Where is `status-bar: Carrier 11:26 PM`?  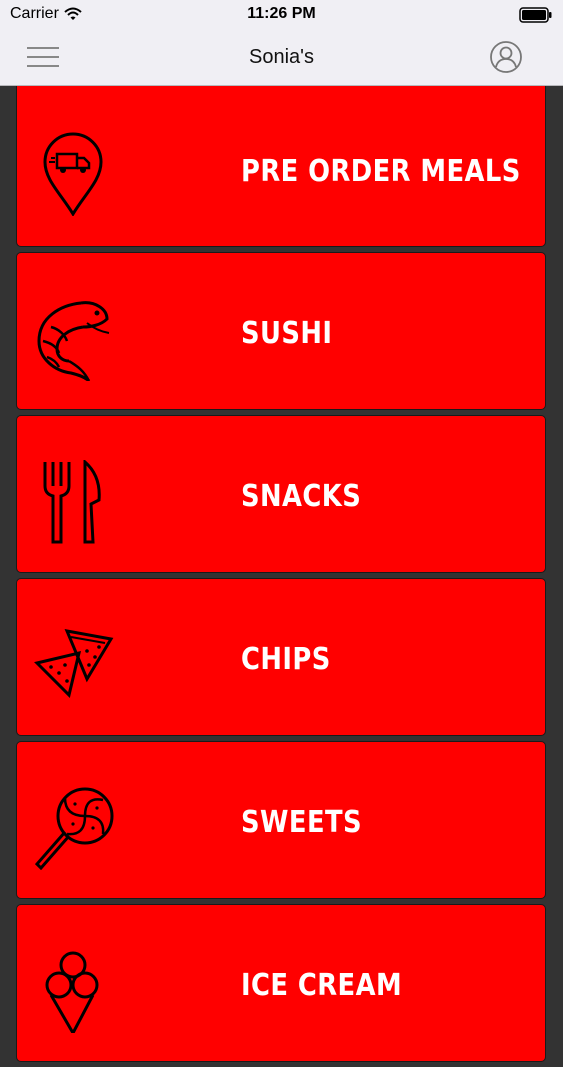 status-bar: Carrier 11:26 PM is located at coordinates (281, 15).